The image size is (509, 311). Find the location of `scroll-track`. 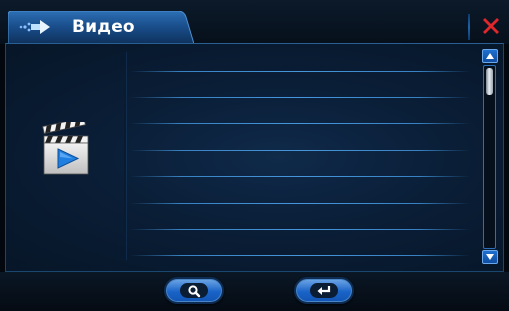

scroll-track is located at coordinates (489, 157).